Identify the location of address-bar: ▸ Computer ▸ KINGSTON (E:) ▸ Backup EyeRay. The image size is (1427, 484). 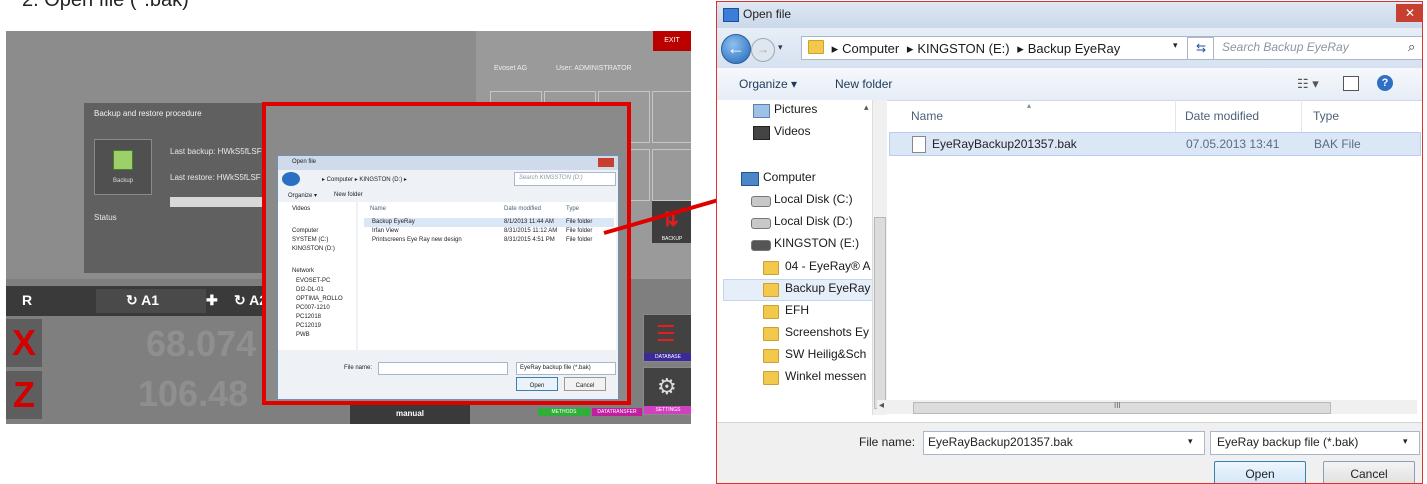
(1007, 48).